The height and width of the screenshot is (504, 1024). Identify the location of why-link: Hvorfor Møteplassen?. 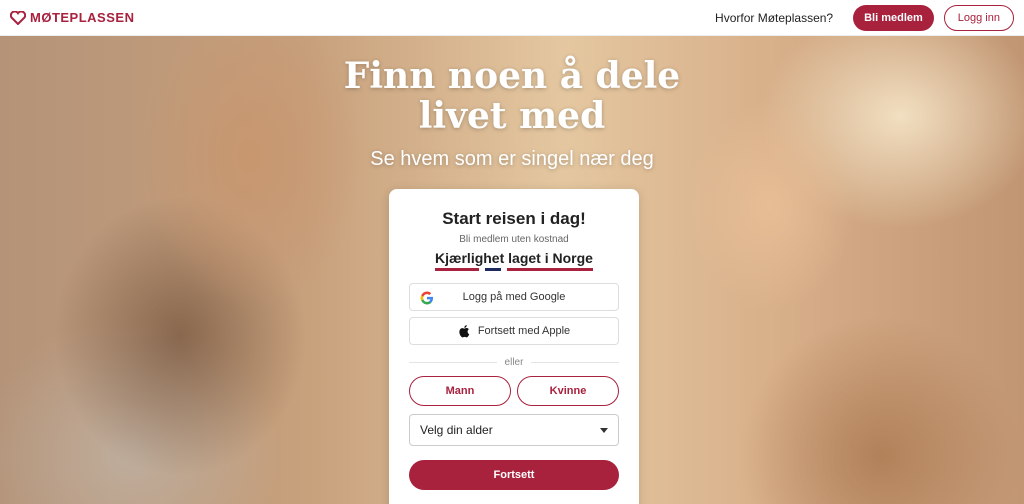
(774, 18).